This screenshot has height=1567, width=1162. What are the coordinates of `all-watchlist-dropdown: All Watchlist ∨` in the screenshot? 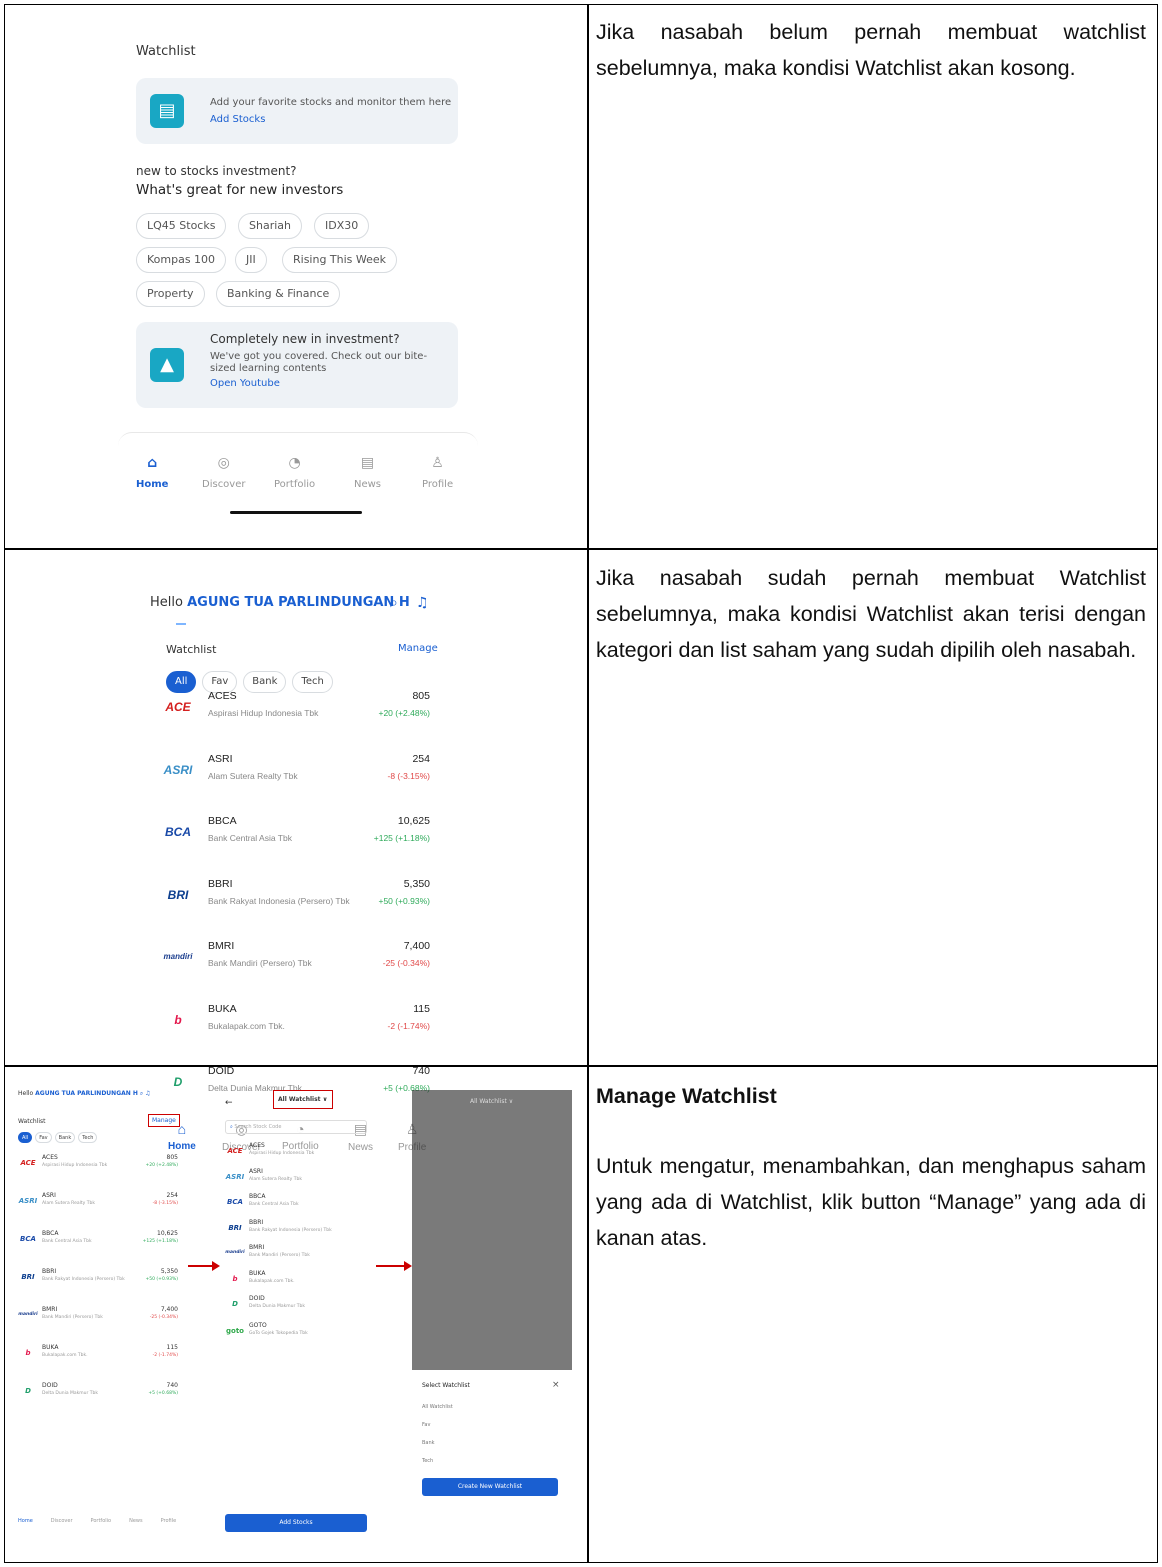 It's located at (303, 1099).